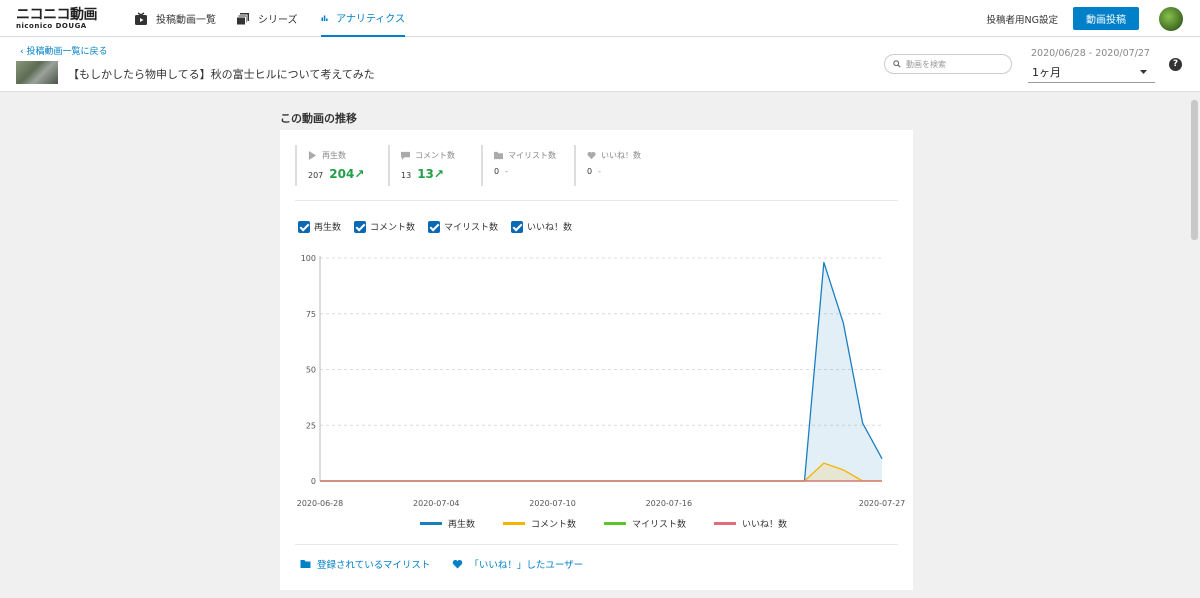 This screenshot has width=1200, height=598. I want to click on mylist-link-label: 登録されているマイリスト, so click(374, 565).